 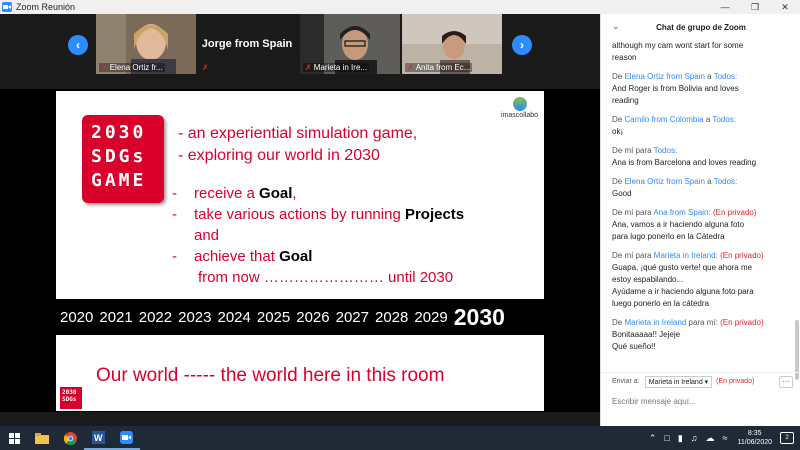 What do you see at coordinates (329, 214) in the screenshot?
I see `bullet-text: take various actions by running Projects` at bounding box center [329, 214].